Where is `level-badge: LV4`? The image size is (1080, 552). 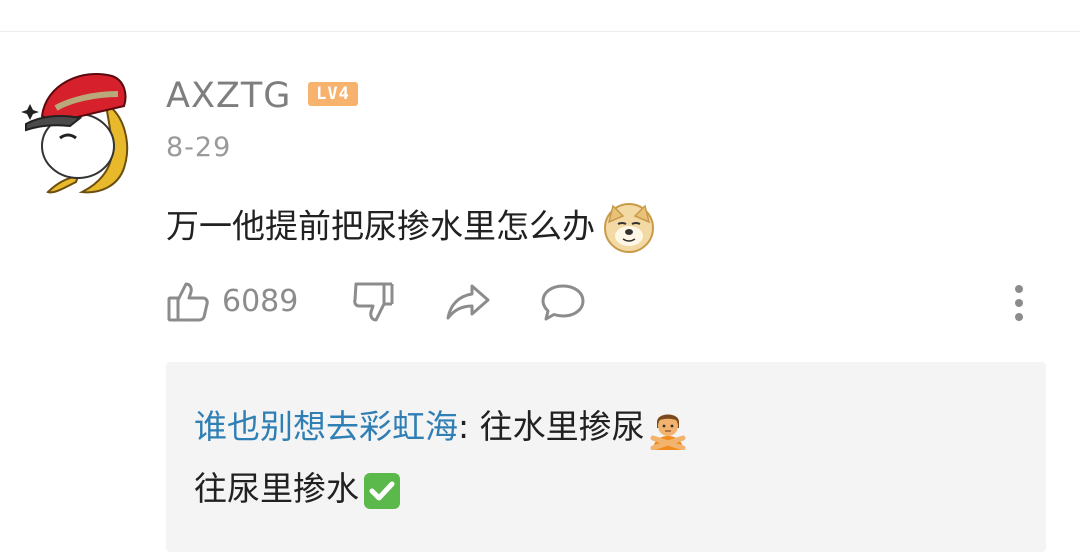
level-badge: LV4 is located at coordinates (333, 94).